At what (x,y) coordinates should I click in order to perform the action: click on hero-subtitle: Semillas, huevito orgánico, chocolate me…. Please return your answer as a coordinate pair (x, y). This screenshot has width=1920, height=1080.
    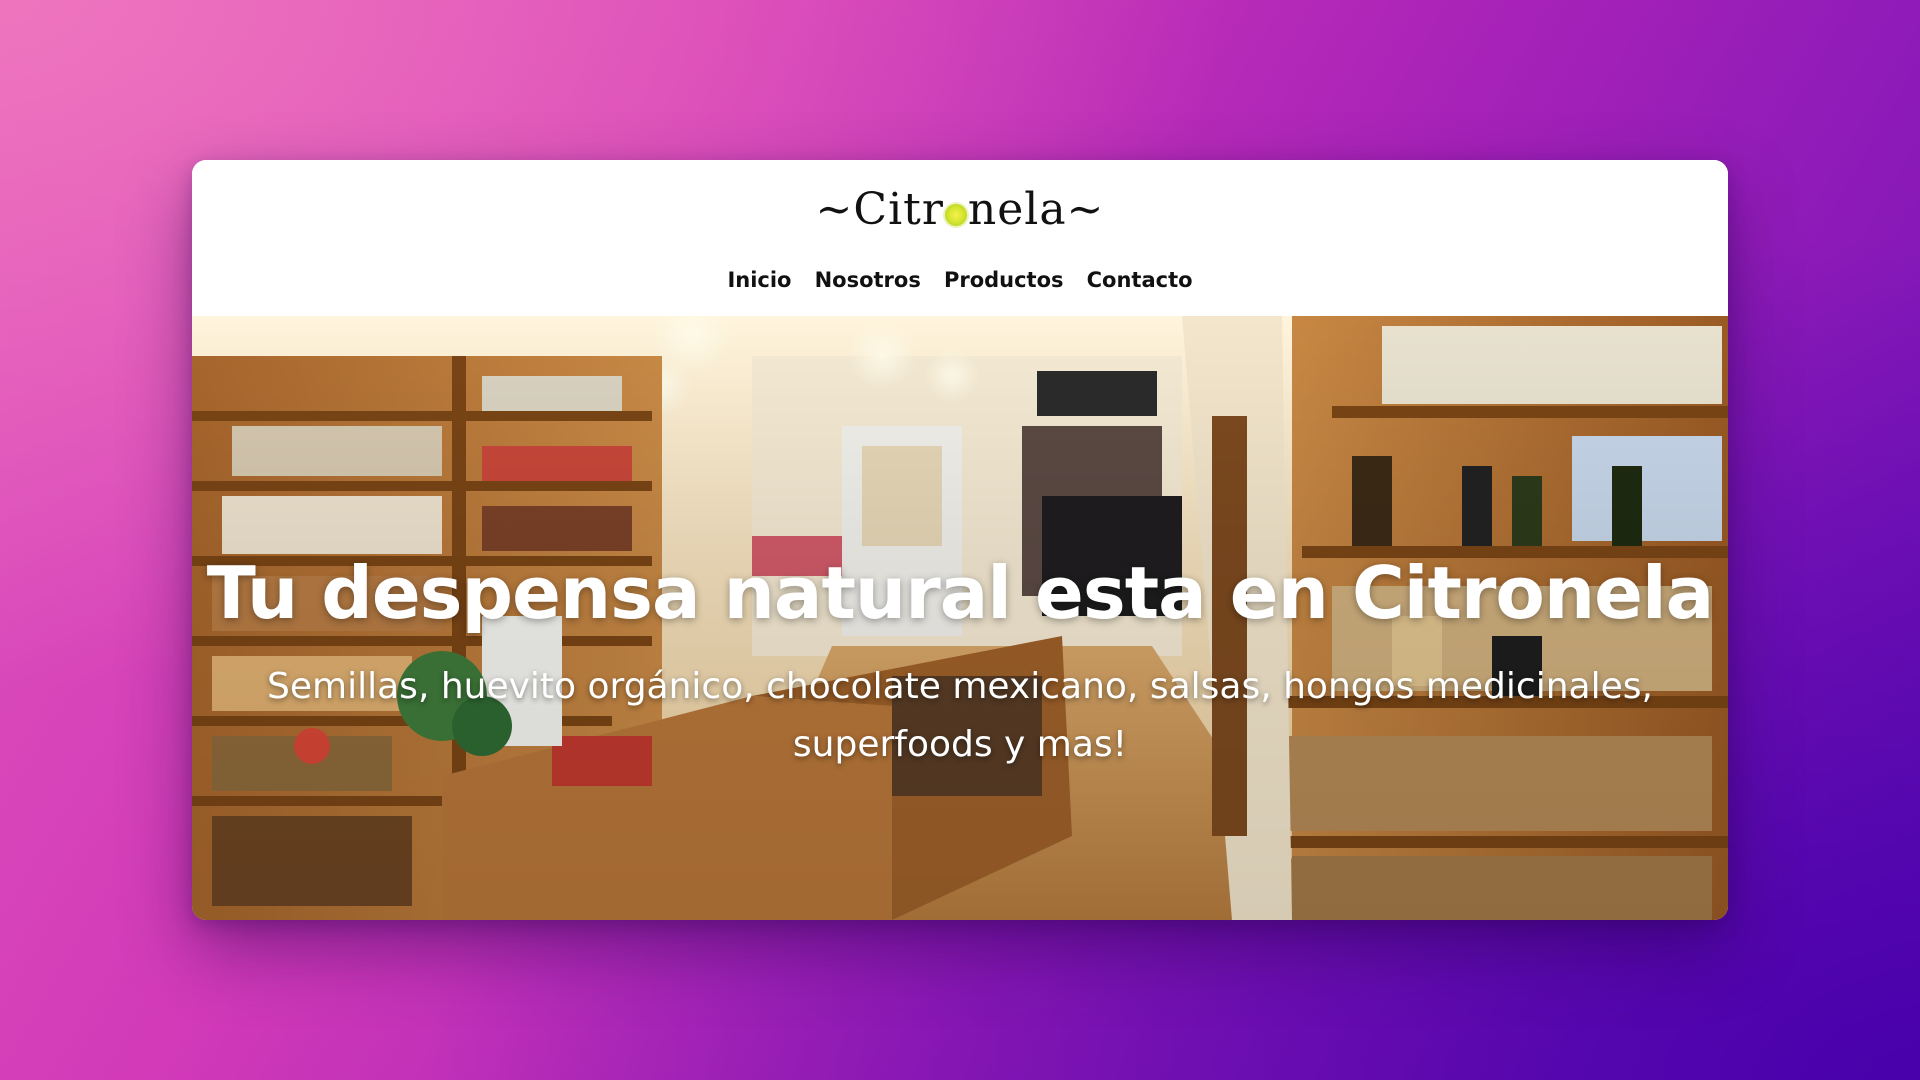
    Looking at the image, I should click on (960, 715).